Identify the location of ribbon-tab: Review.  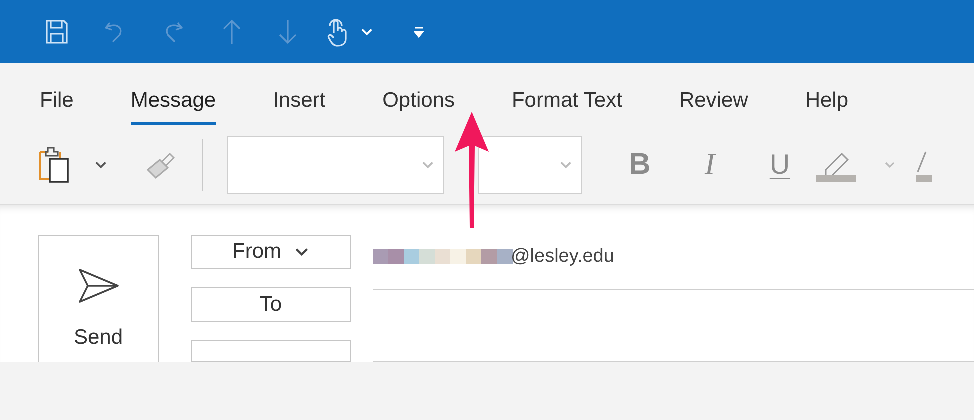
(713, 99).